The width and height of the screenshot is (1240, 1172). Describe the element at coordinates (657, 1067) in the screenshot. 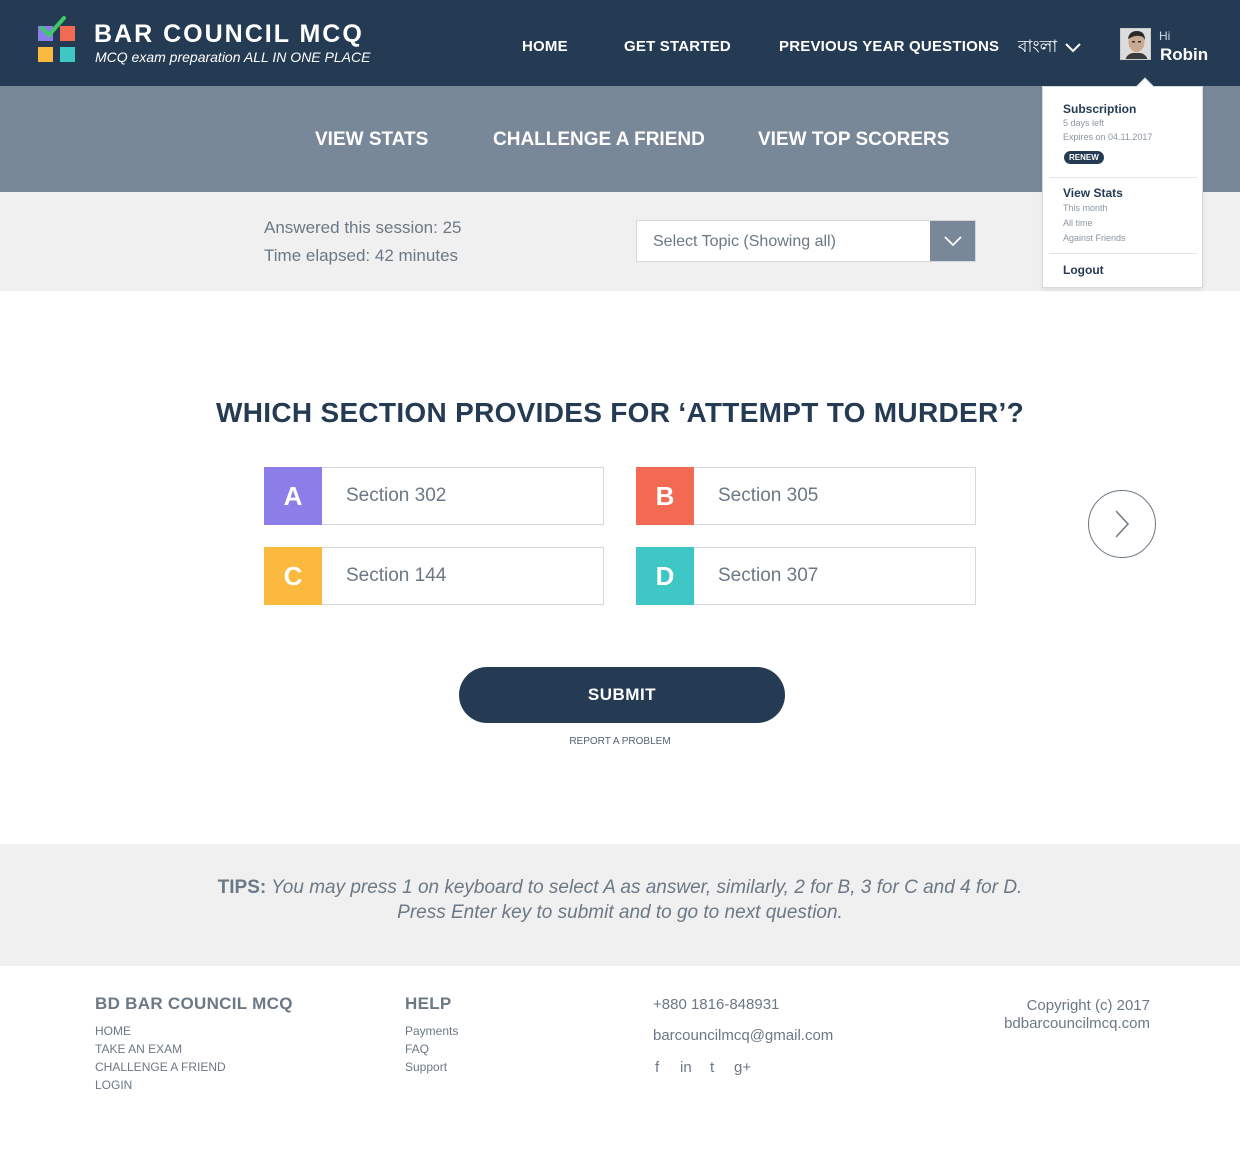

I see `facebook-icon: f` at that location.